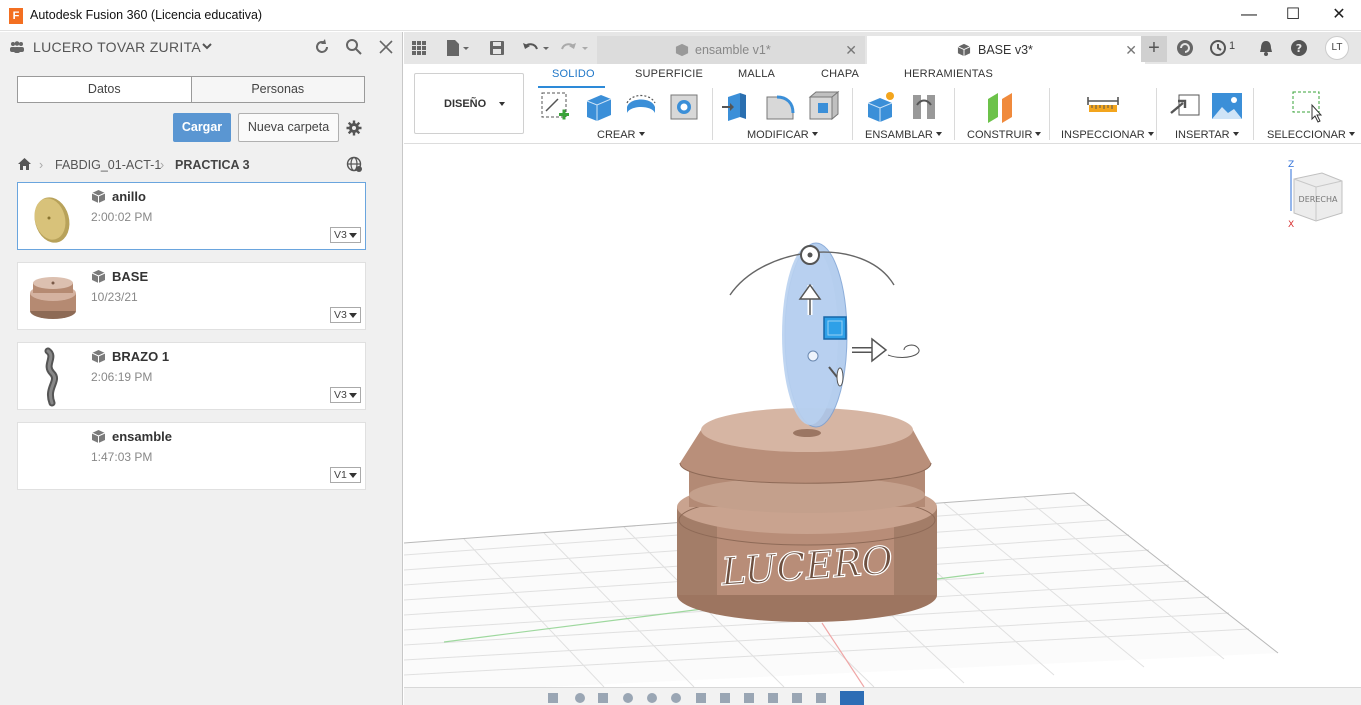 Image resolution: width=1361 pixels, height=705 pixels. Describe the element at coordinates (575, 48) in the screenshot. I see `redo-icon` at that location.